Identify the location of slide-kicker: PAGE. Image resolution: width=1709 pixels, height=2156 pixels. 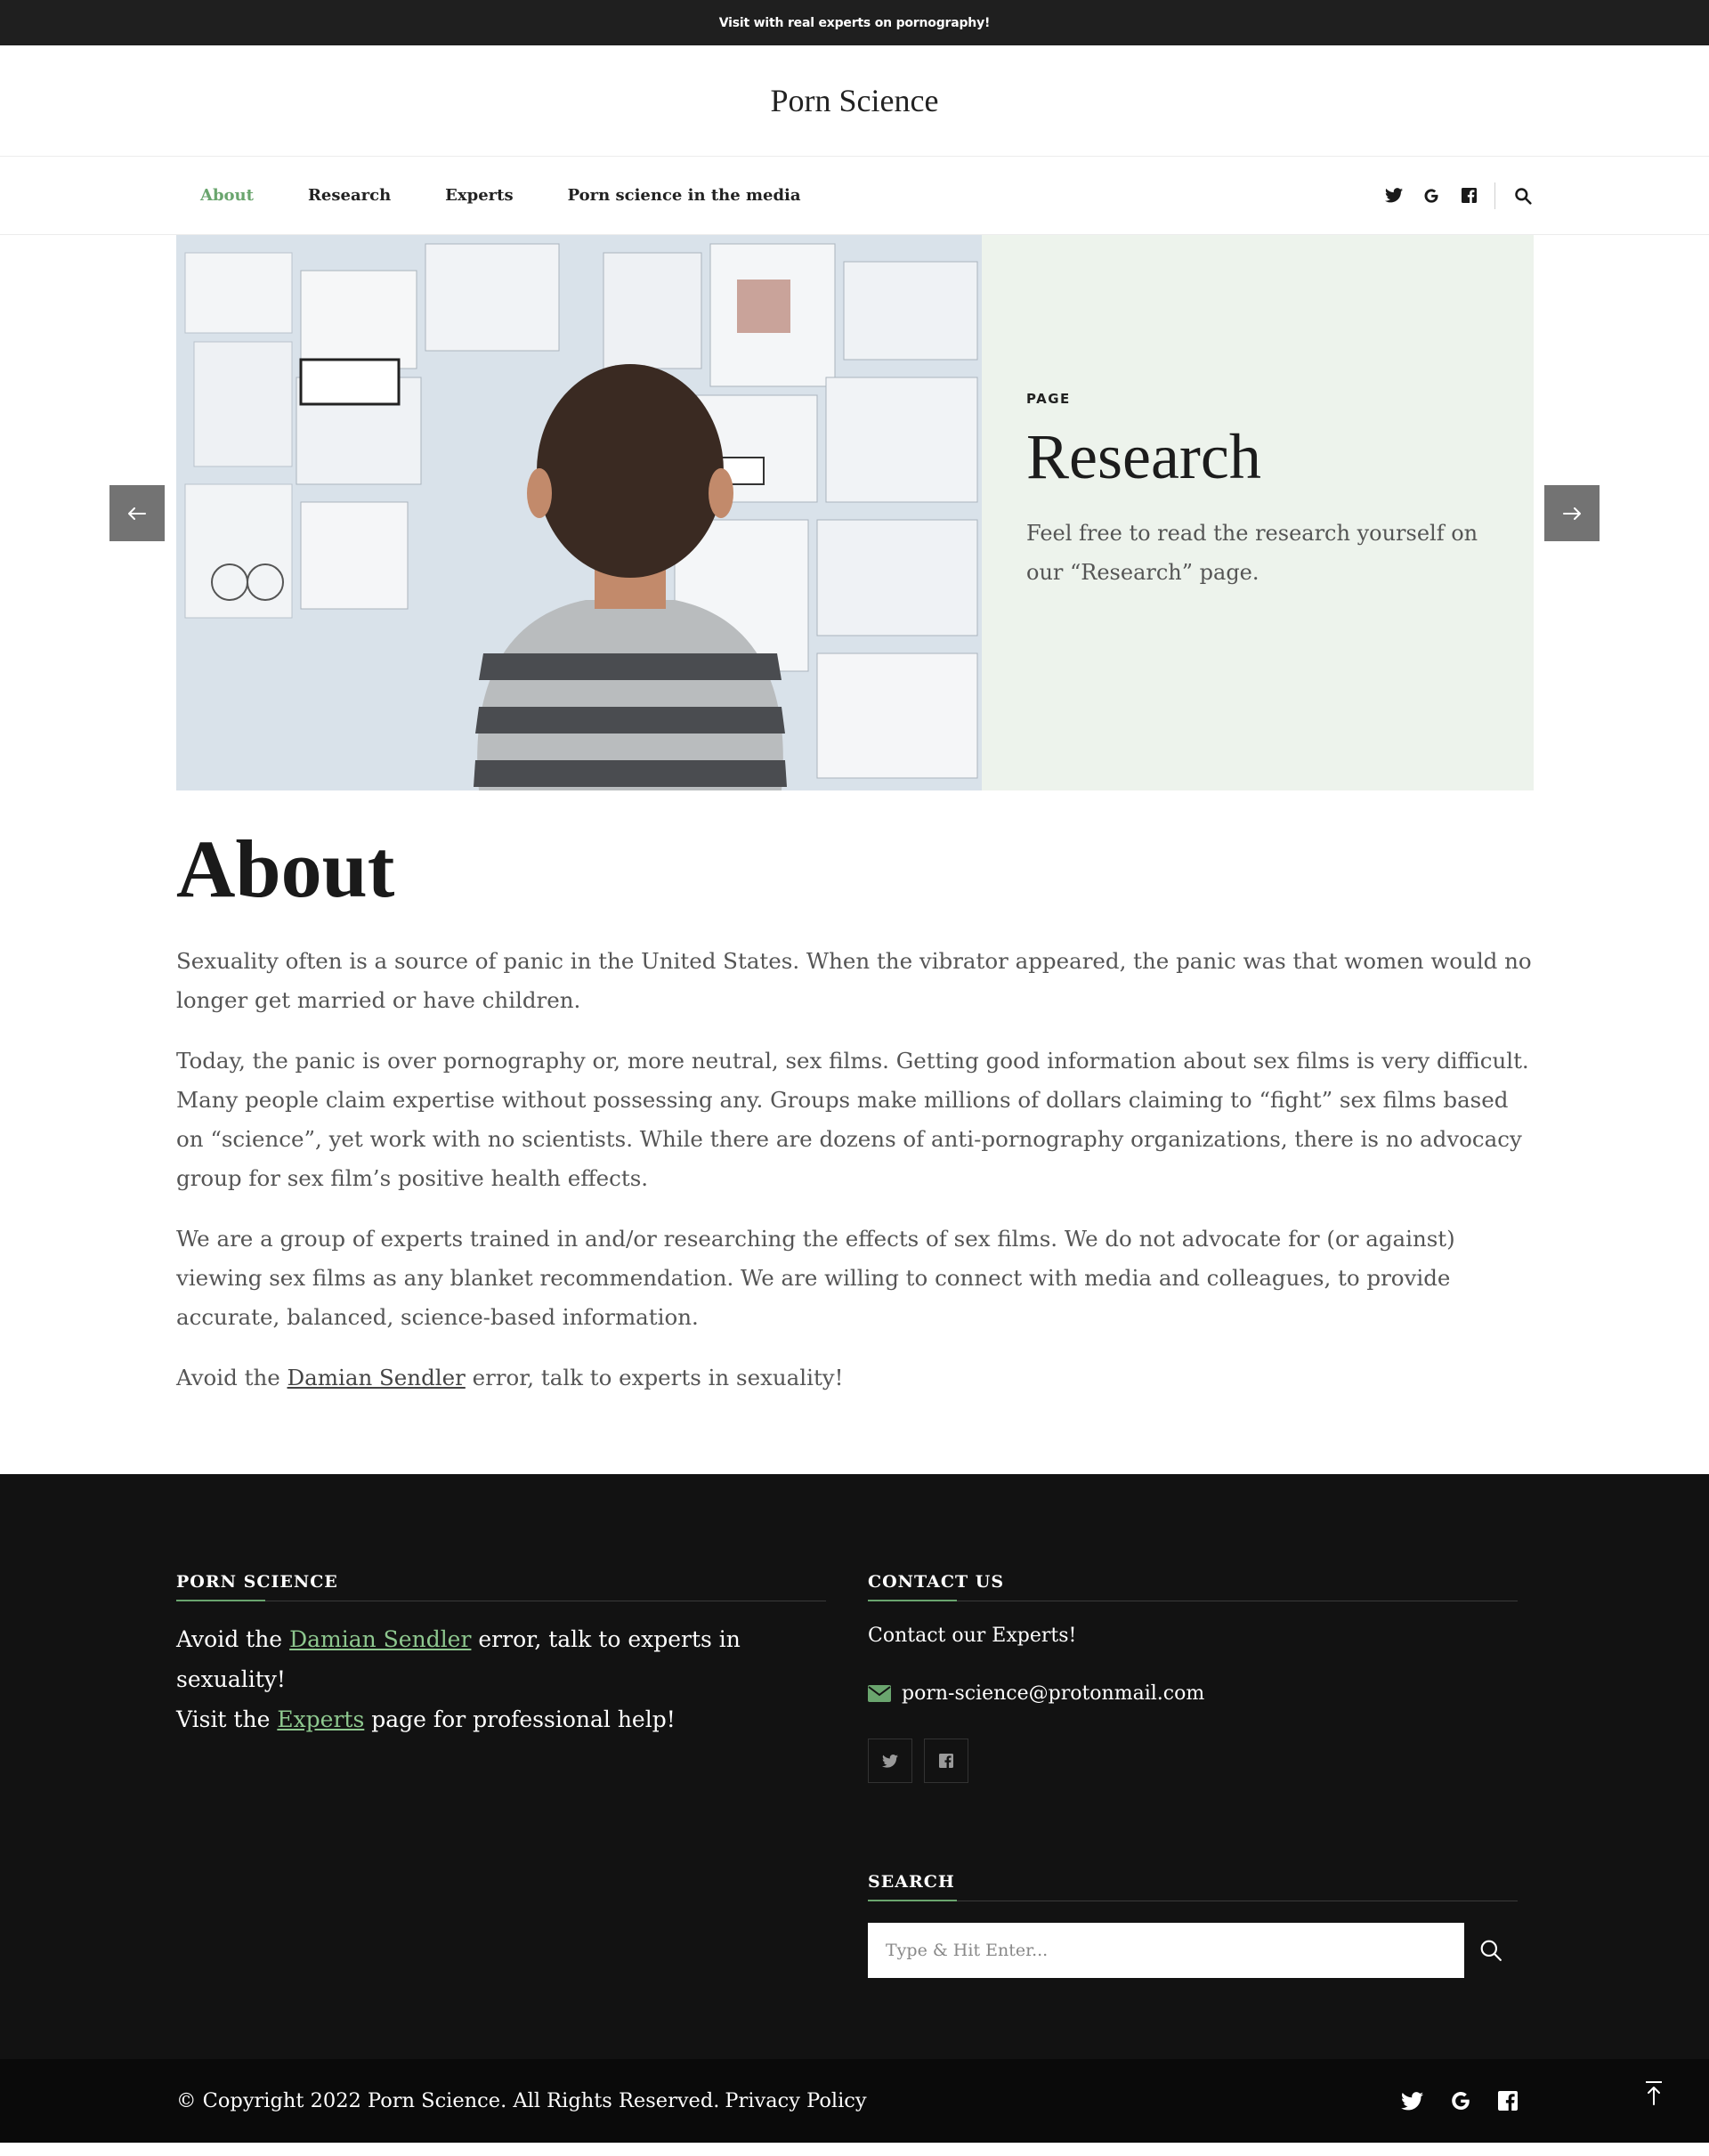
(1048, 399).